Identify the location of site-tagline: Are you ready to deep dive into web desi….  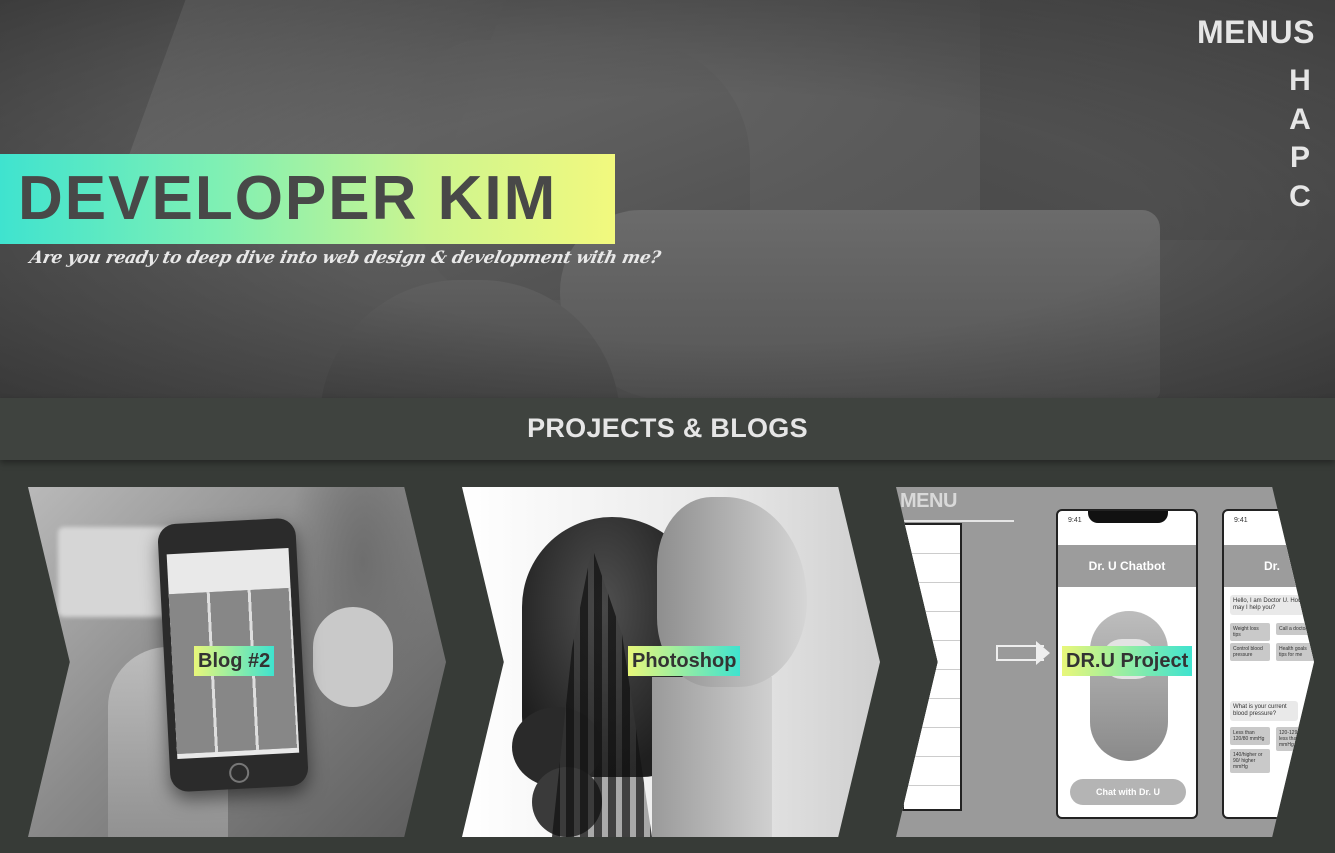
(345, 258).